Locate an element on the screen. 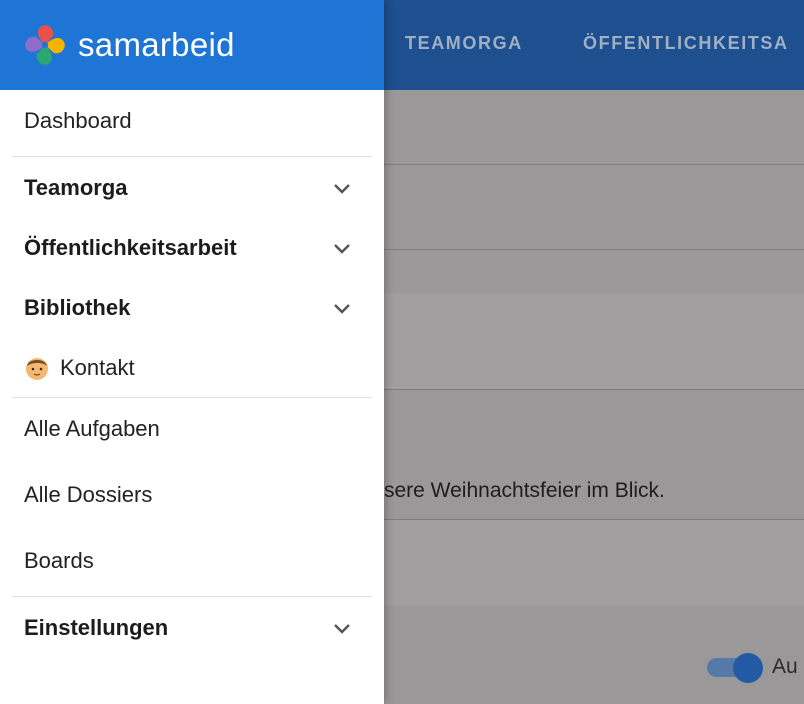 The image size is (804, 704). nav-item-label: Bibliothek is located at coordinates (77, 307).